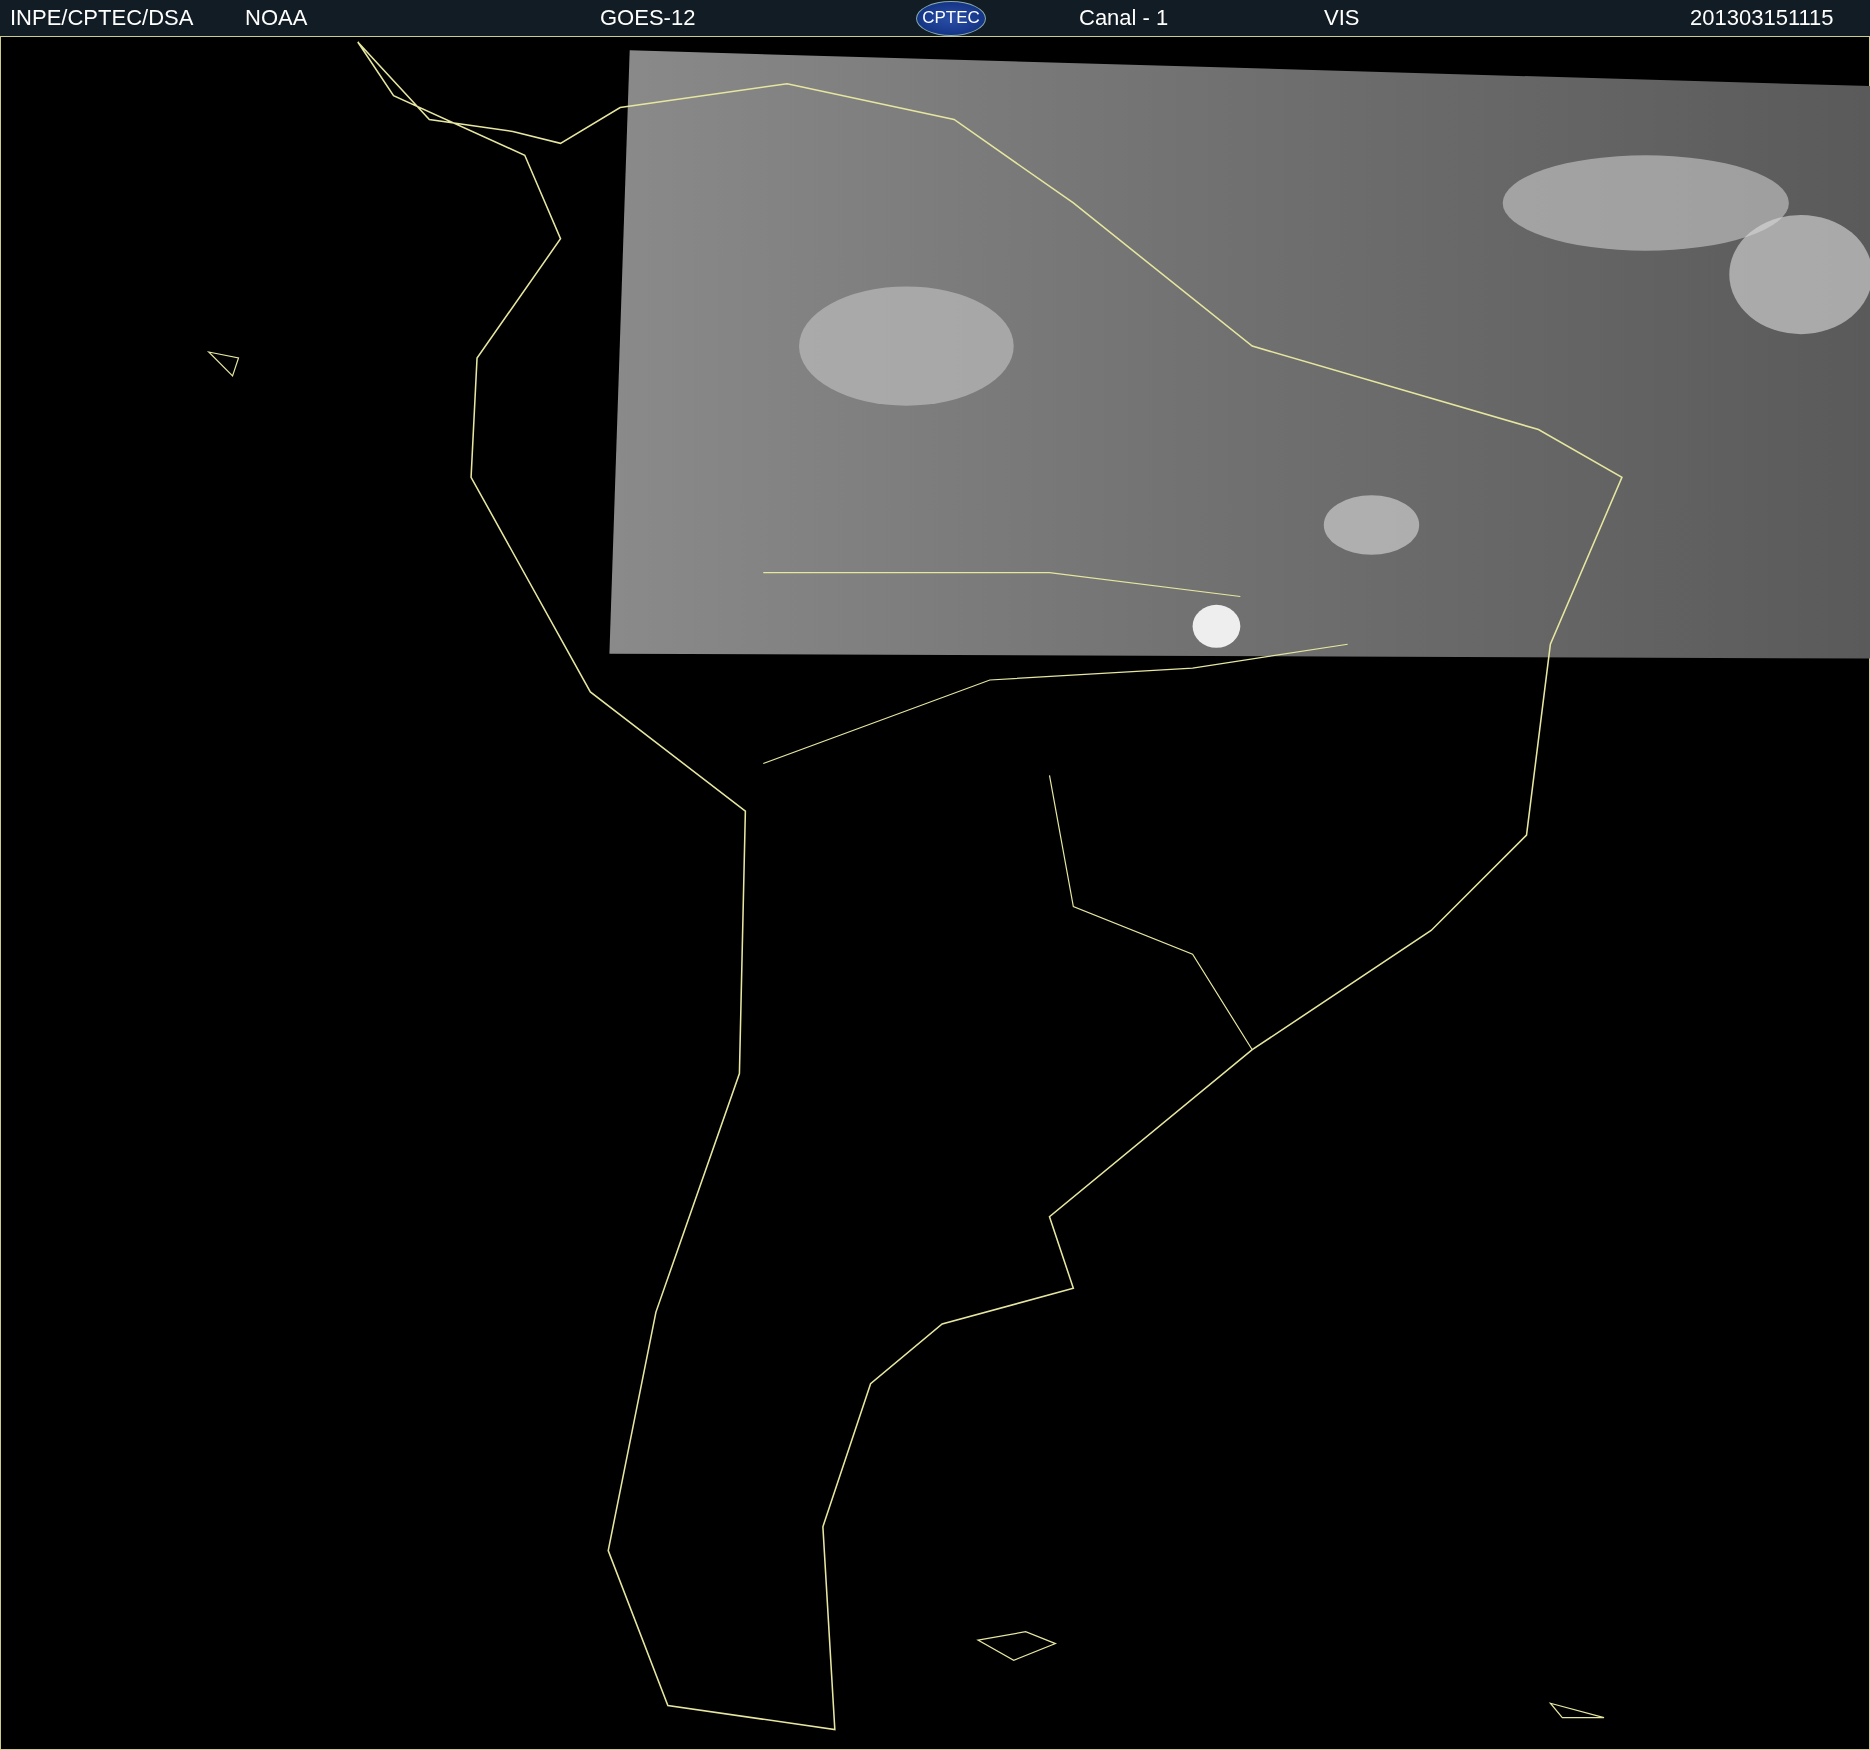 The image size is (1870, 1750). I want to click on header-label: 201303151115, so click(1762, 17).